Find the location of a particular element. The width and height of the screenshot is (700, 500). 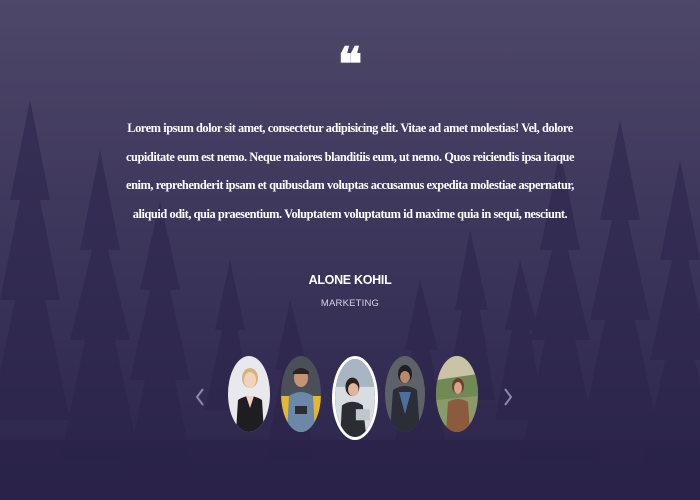

chevron-right-icon is located at coordinates (508, 397).